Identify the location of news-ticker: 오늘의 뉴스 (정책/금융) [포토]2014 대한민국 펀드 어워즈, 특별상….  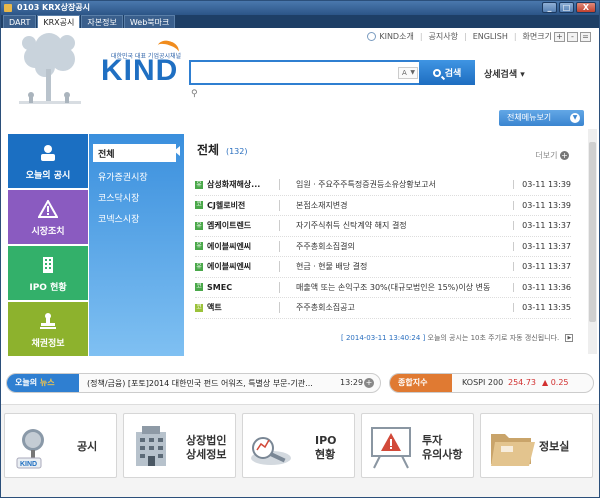
(193, 383).